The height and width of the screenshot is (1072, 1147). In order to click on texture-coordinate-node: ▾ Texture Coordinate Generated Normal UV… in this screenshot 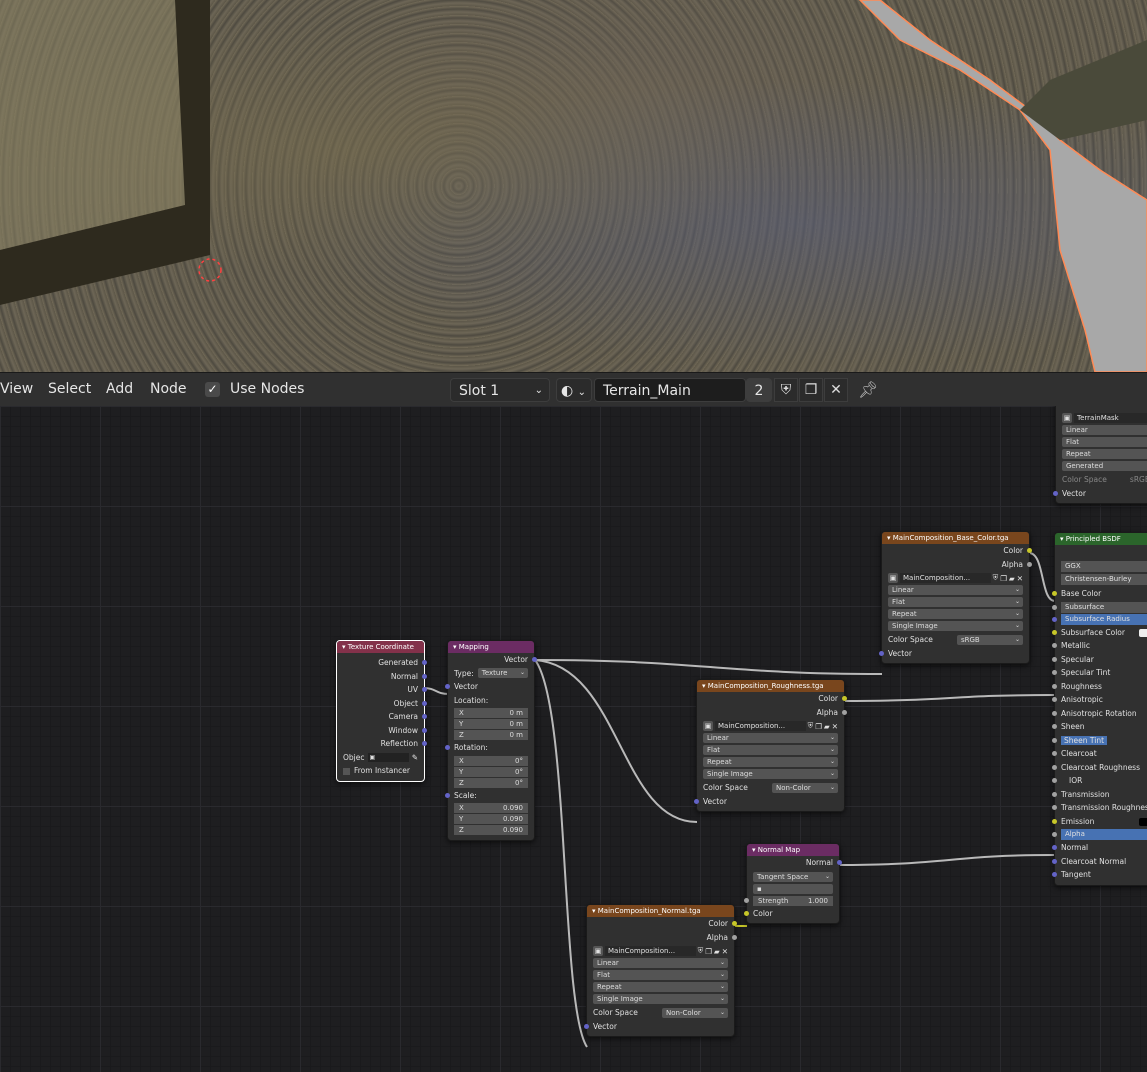, I will do `click(381, 711)`.